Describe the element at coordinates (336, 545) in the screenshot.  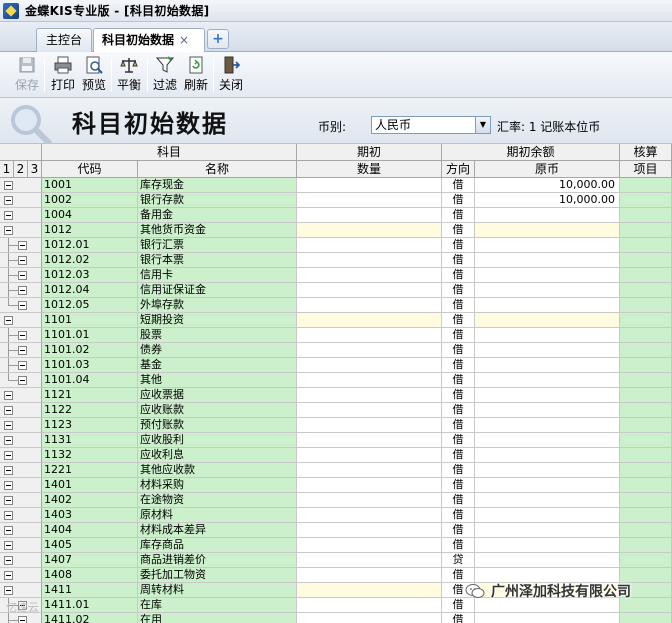
I see `table-row: 1405 库存商品 借` at that location.